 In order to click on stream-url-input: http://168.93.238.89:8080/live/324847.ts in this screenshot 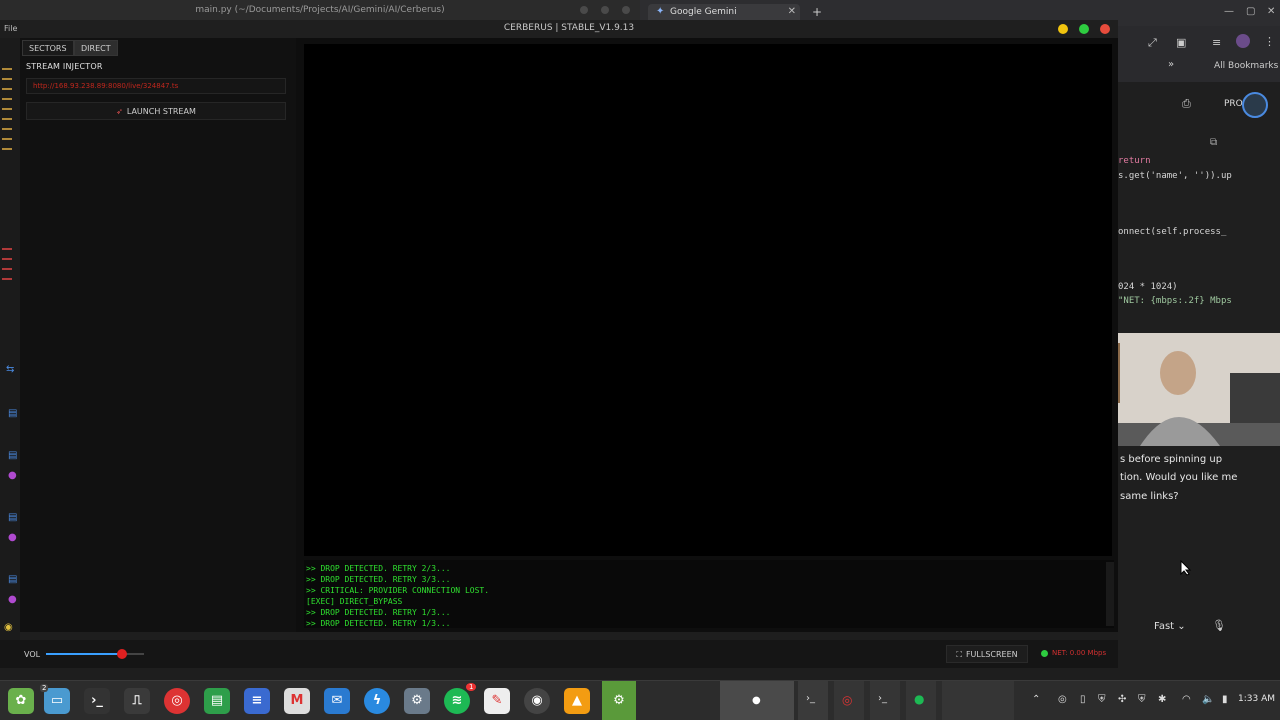, I will do `click(156, 86)`.